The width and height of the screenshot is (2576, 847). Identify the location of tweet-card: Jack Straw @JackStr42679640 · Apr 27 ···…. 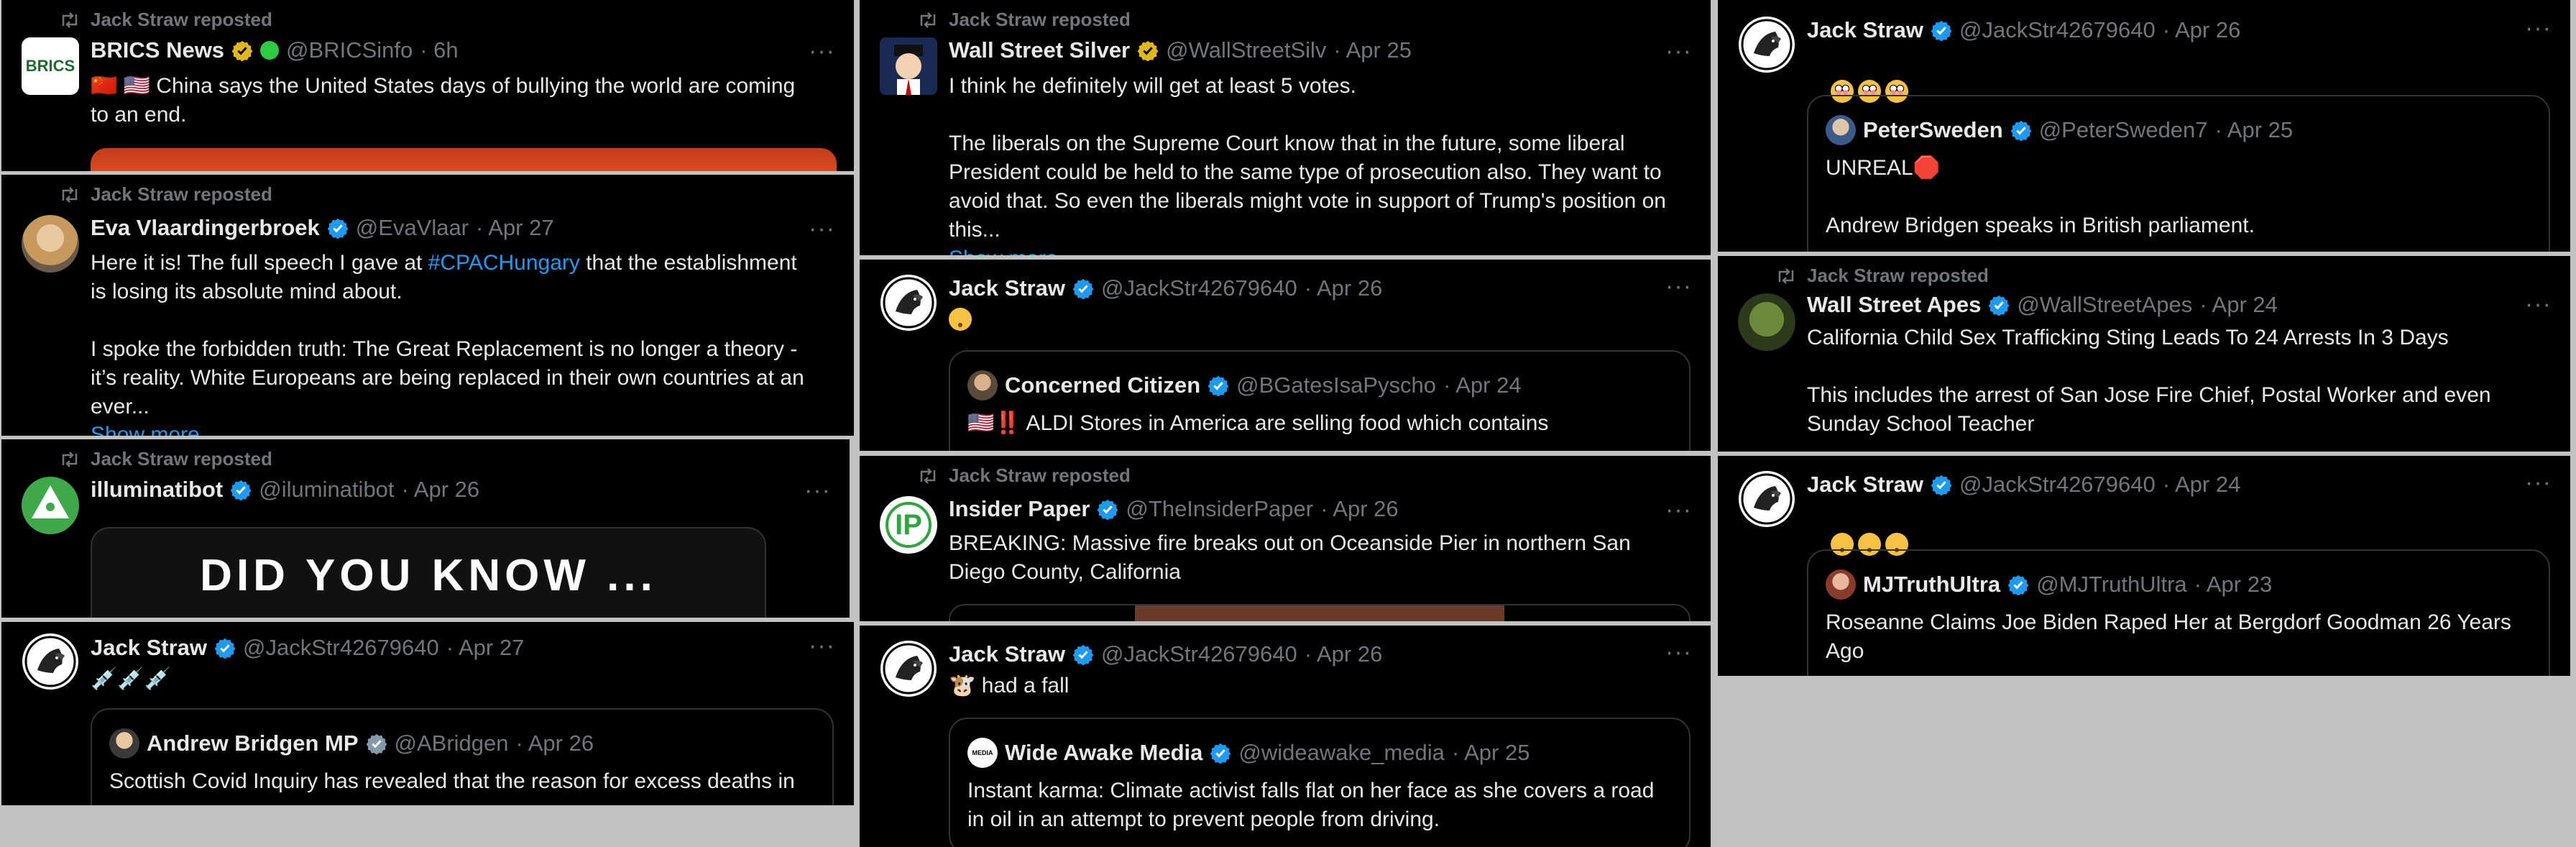
(427, 713).